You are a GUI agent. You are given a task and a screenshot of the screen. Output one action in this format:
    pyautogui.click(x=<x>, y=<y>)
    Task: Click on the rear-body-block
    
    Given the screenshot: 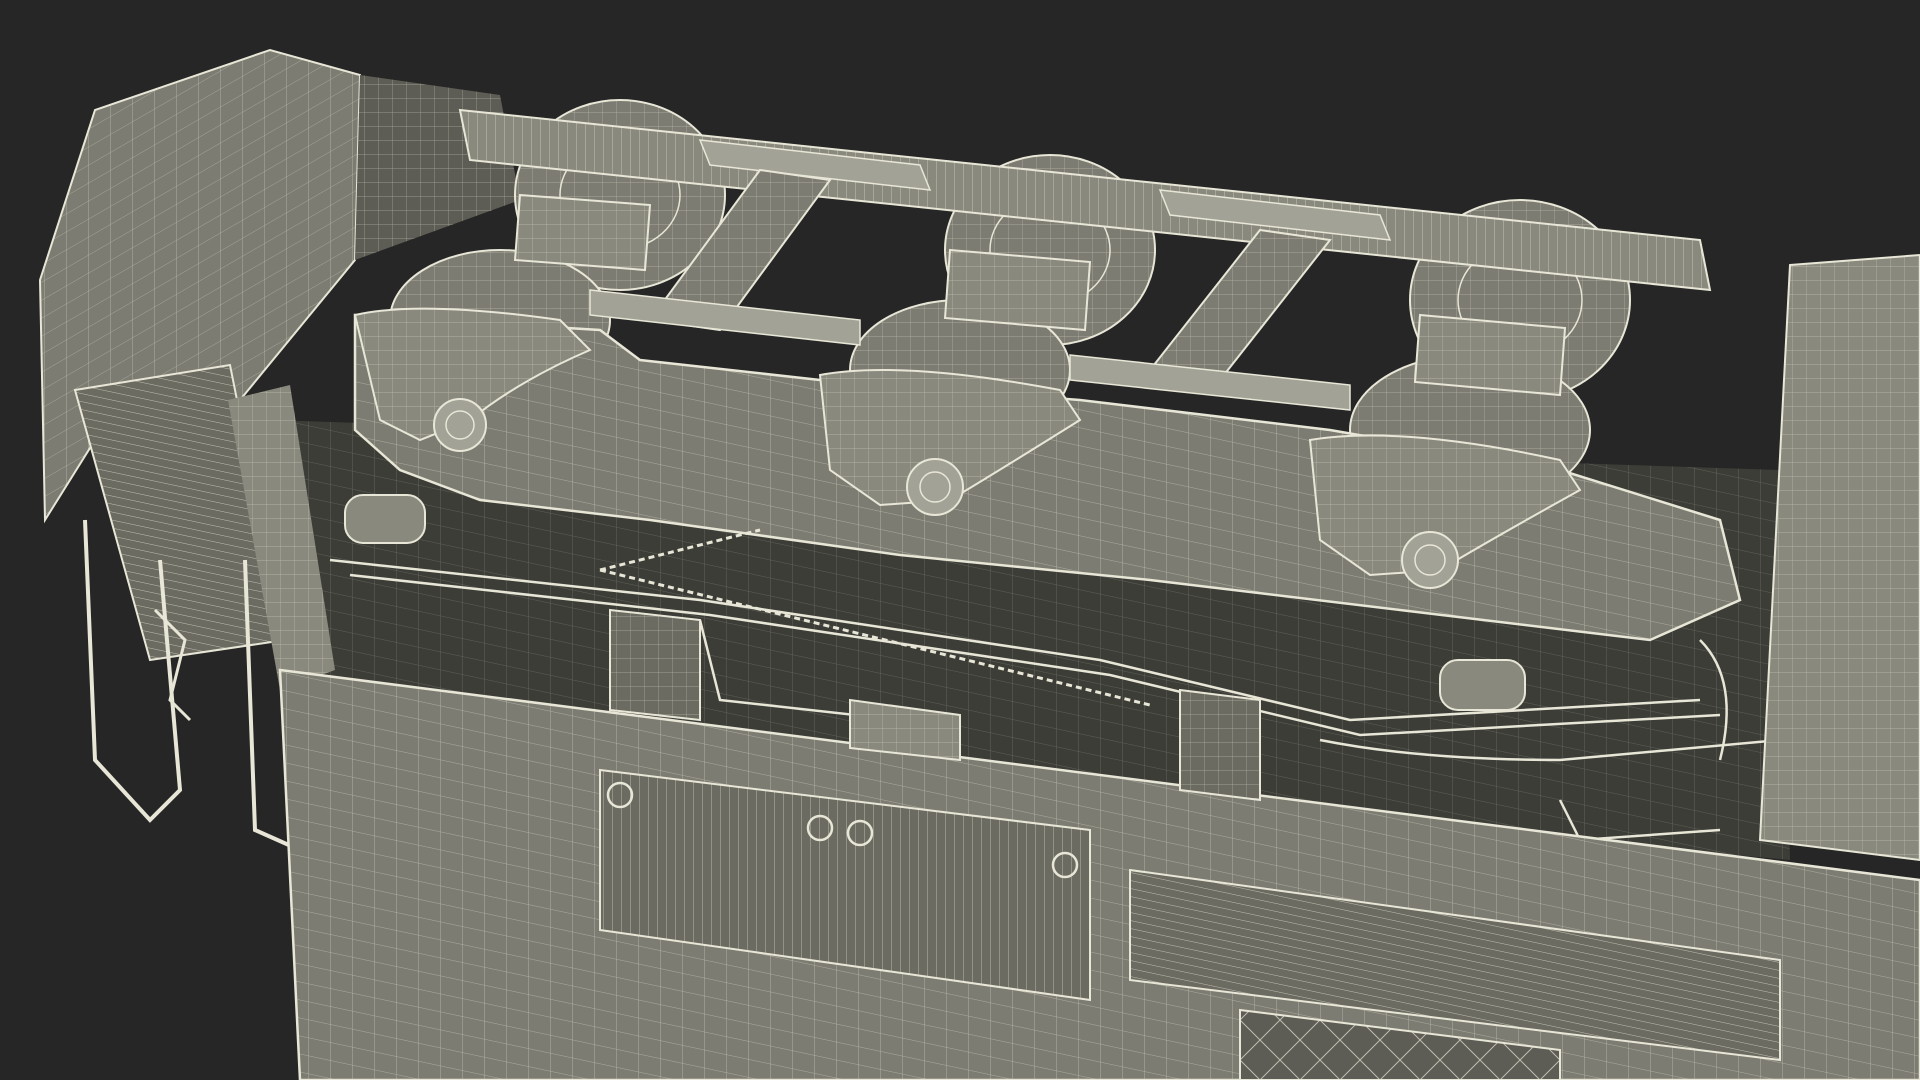 What is the action you would take?
    pyautogui.click(x=1839, y=557)
    